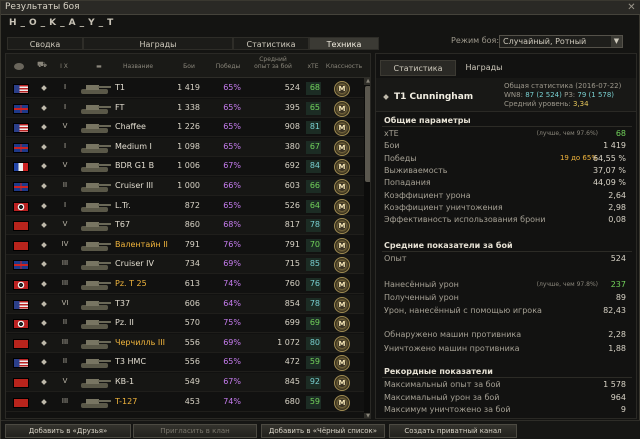 This screenshot has width=640, height=439. I want to click on invite-clan-button: Пригласить в клан, so click(195, 431).